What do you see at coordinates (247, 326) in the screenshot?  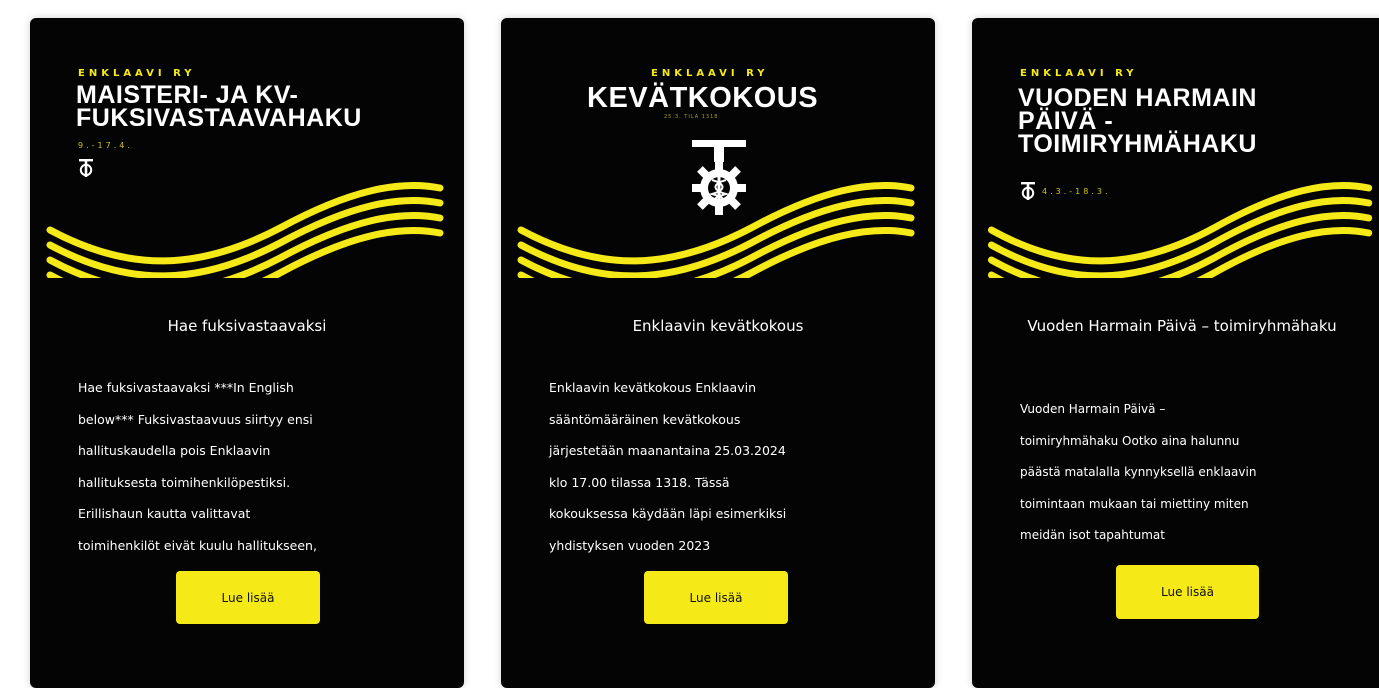 I see `card-title: Hae fuksivastaavaksi` at bounding box center [247, 326].